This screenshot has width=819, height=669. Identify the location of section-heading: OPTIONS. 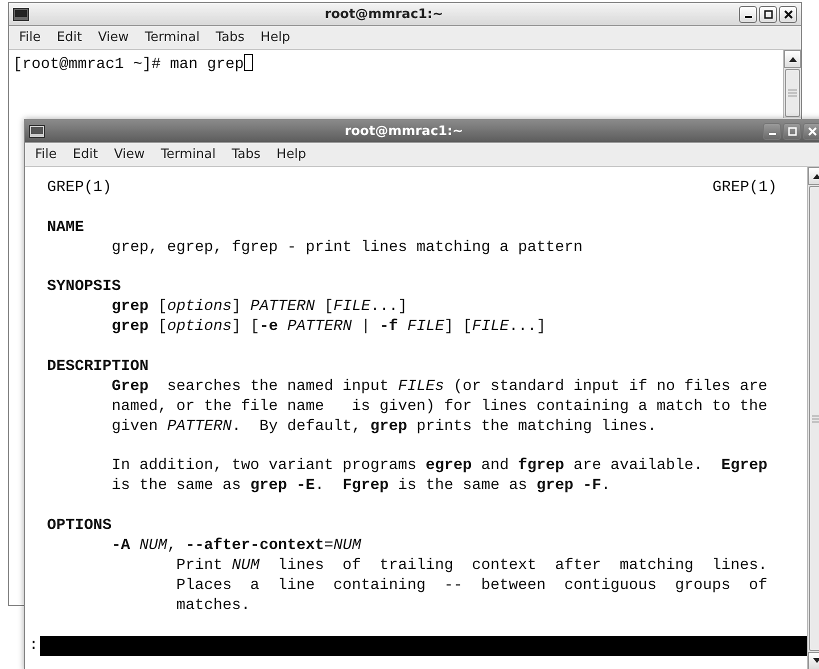
(79, 526).